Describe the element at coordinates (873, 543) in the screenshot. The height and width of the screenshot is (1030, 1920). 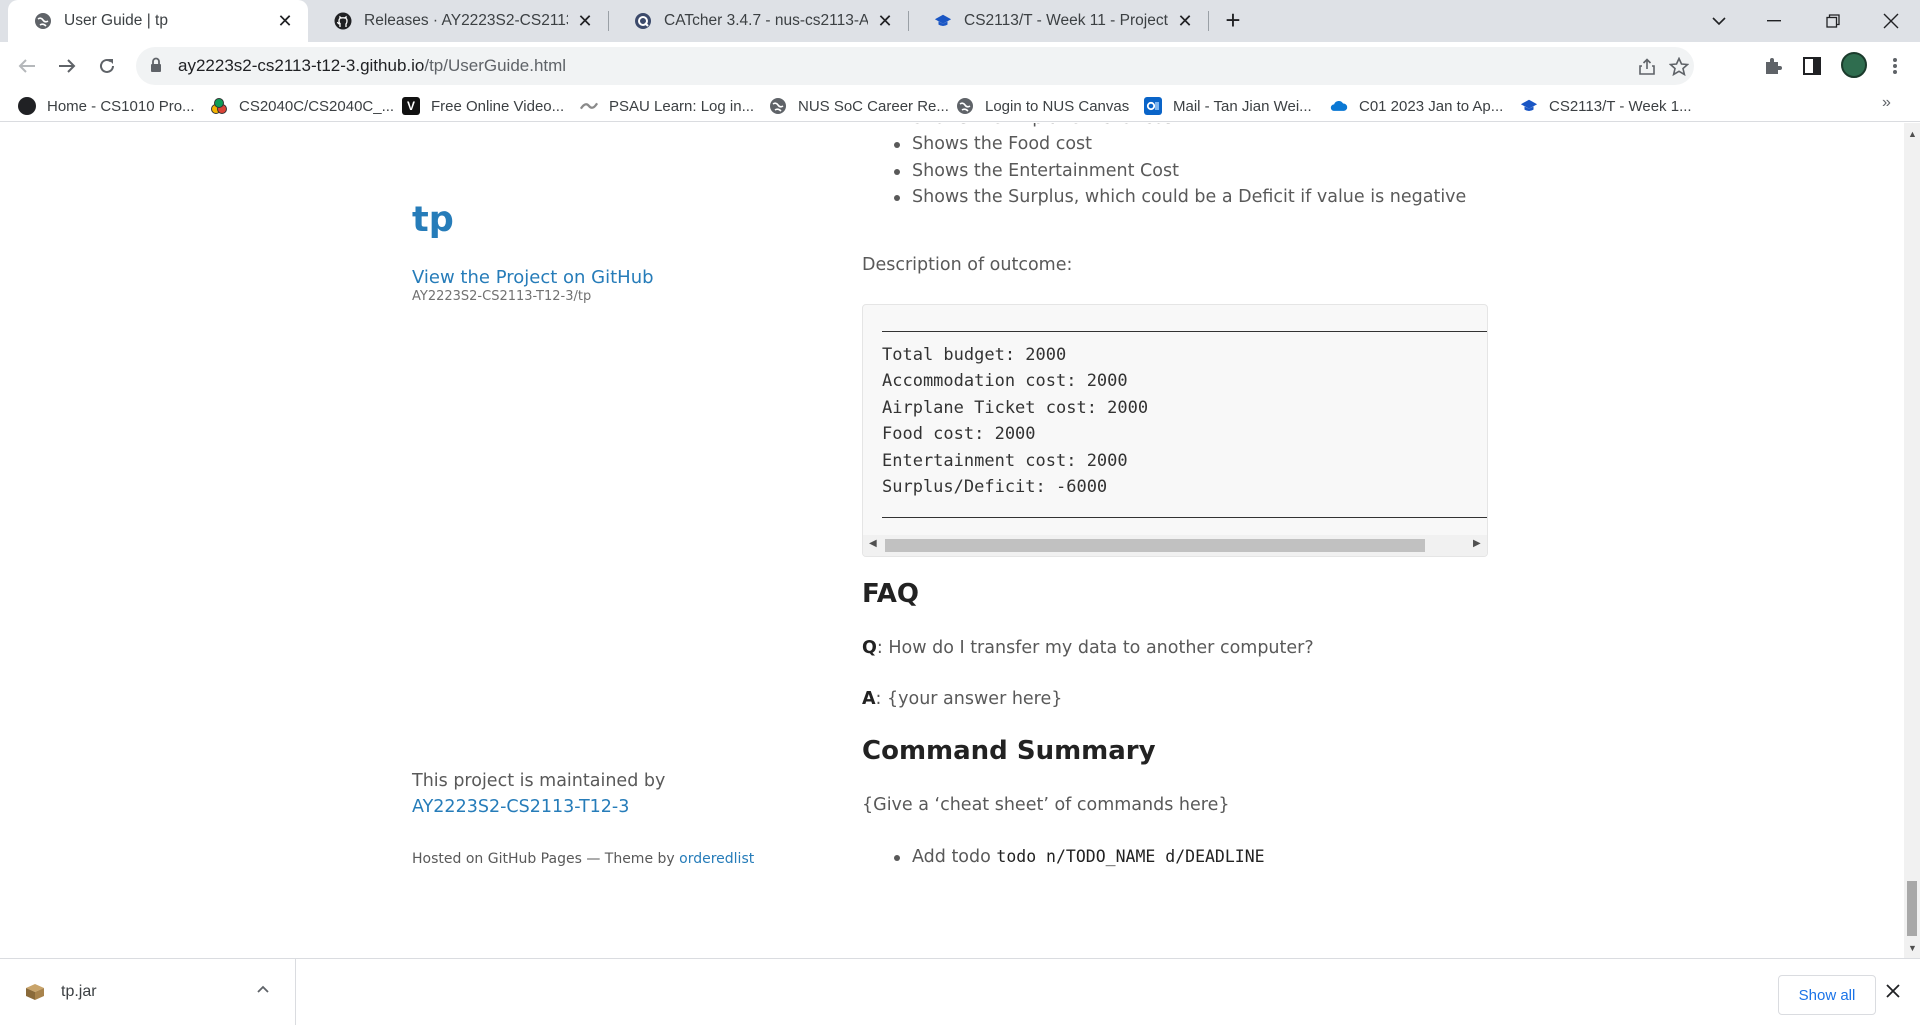
I see `scroll-left-icon: ◀` at that location.